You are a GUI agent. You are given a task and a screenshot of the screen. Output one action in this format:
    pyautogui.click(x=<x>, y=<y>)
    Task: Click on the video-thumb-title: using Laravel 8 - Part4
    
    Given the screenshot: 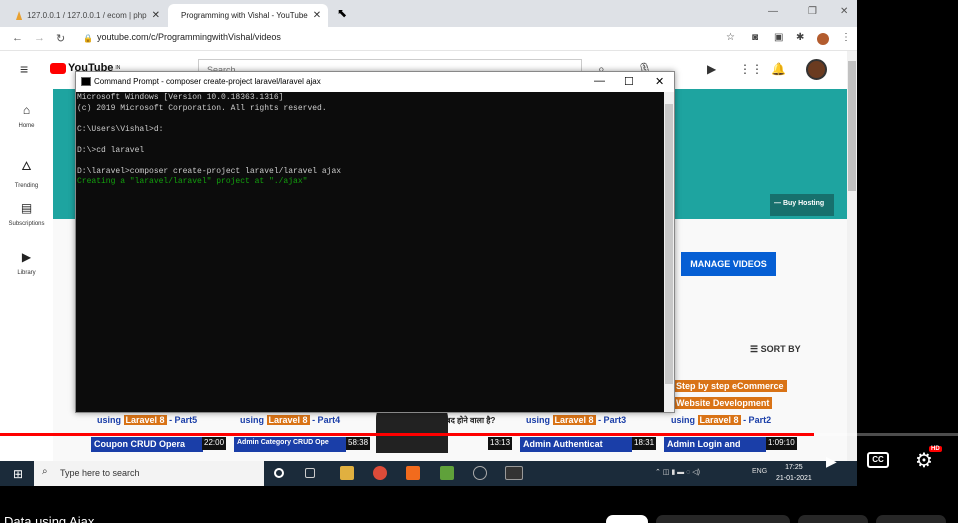 What is the action you would take?
    pyautogui.click(x=290, y=420)
    